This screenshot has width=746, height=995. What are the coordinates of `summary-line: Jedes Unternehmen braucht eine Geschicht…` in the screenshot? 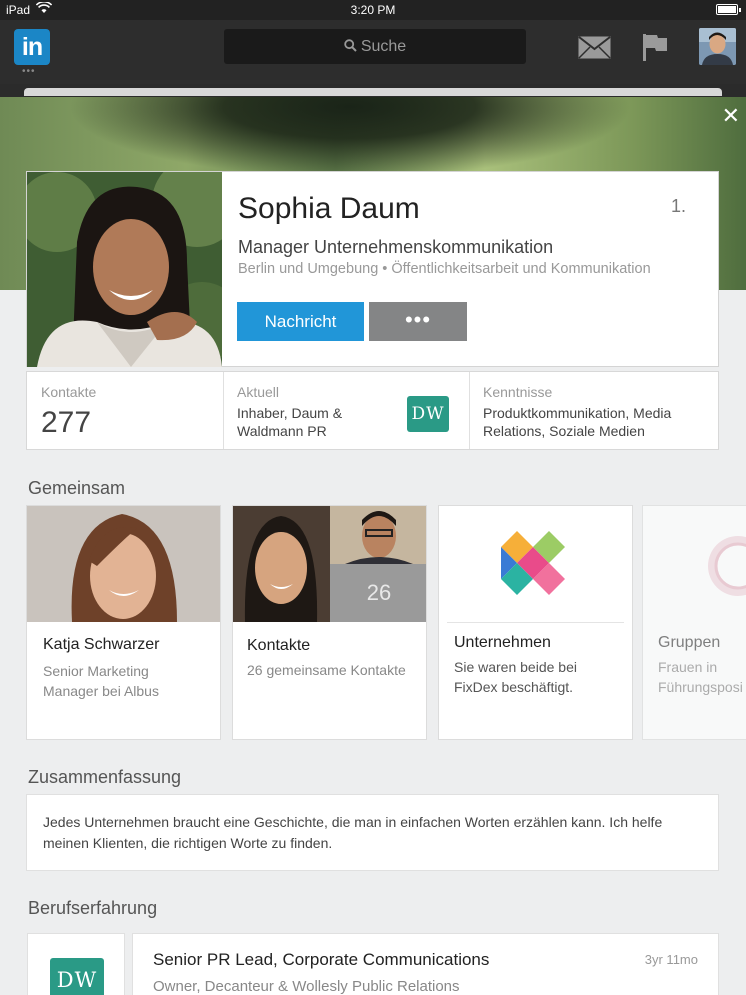 It's located at (353, 822).